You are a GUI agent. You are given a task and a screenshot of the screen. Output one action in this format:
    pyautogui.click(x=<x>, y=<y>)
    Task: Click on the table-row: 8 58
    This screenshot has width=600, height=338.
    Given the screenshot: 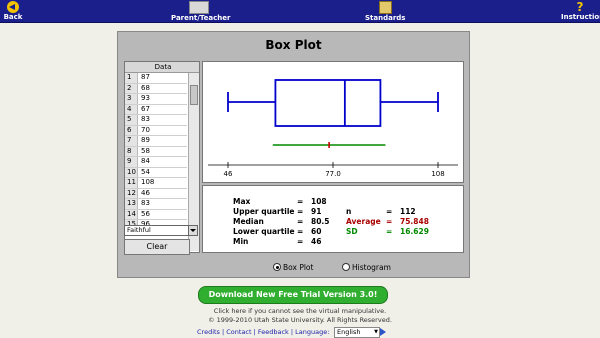 What is the action you would take?
    pyautogui.click(x=156, y=151)
    